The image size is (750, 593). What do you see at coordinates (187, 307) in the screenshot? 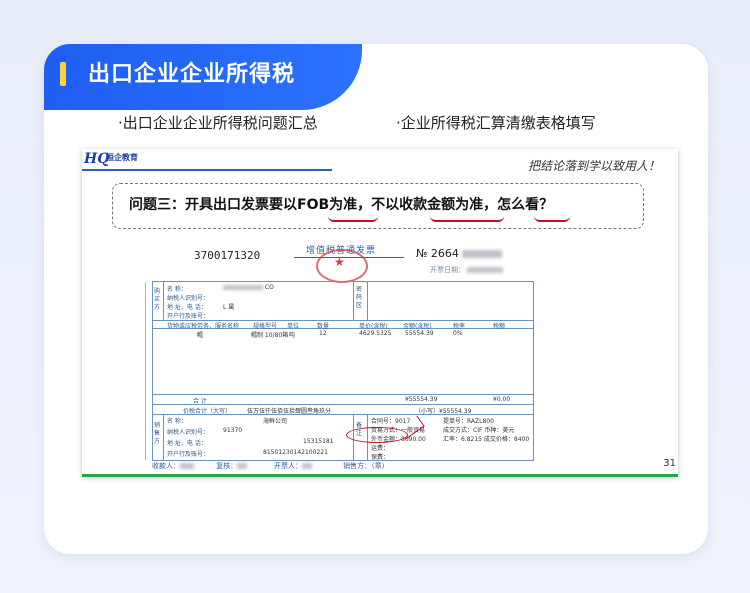
I see `buyer-address-label: 地 址、电 话：` at bounding box center [187, 307].